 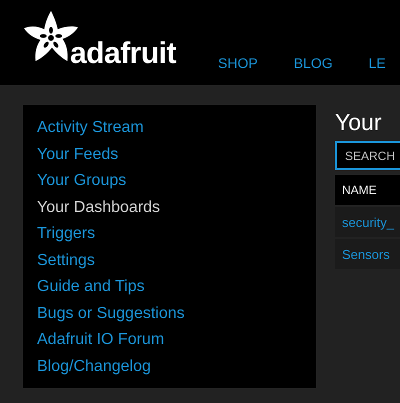 I want to click on sidebar-link: Your Feeds, so click(x=77, y=155).